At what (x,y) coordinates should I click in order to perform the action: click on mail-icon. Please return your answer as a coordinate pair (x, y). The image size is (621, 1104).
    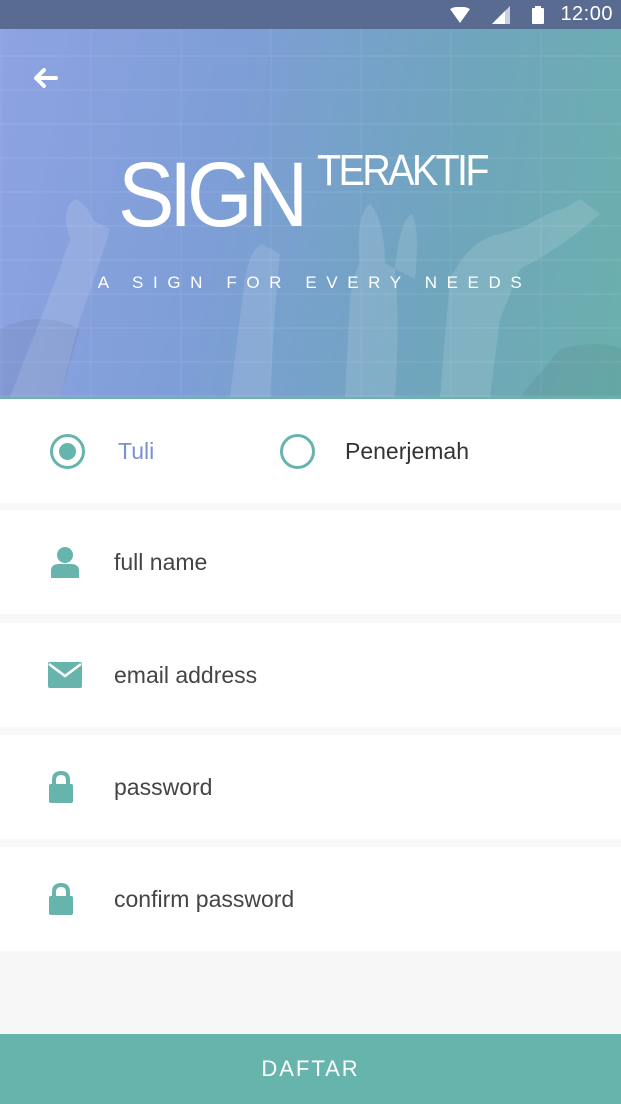
    Looking at the image, I should click on (65, 675).